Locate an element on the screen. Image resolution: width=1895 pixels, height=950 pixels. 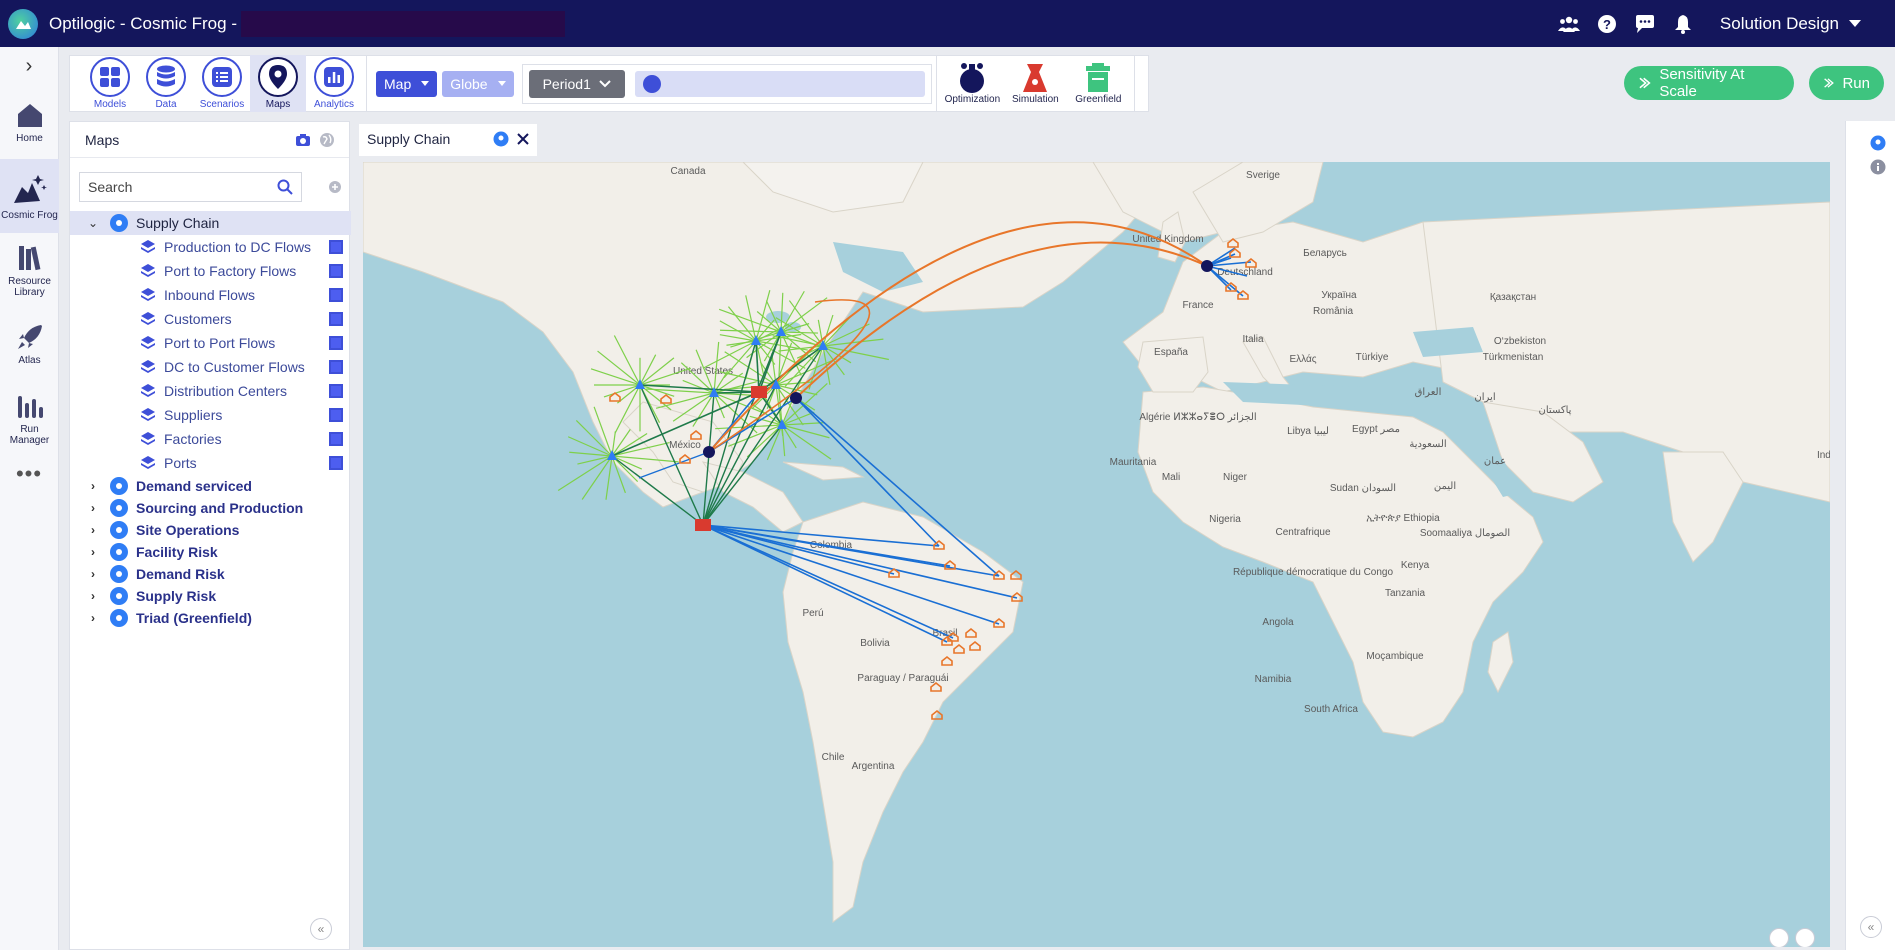
engine-simulation: Simulation is located at coordinates (1035, 83).